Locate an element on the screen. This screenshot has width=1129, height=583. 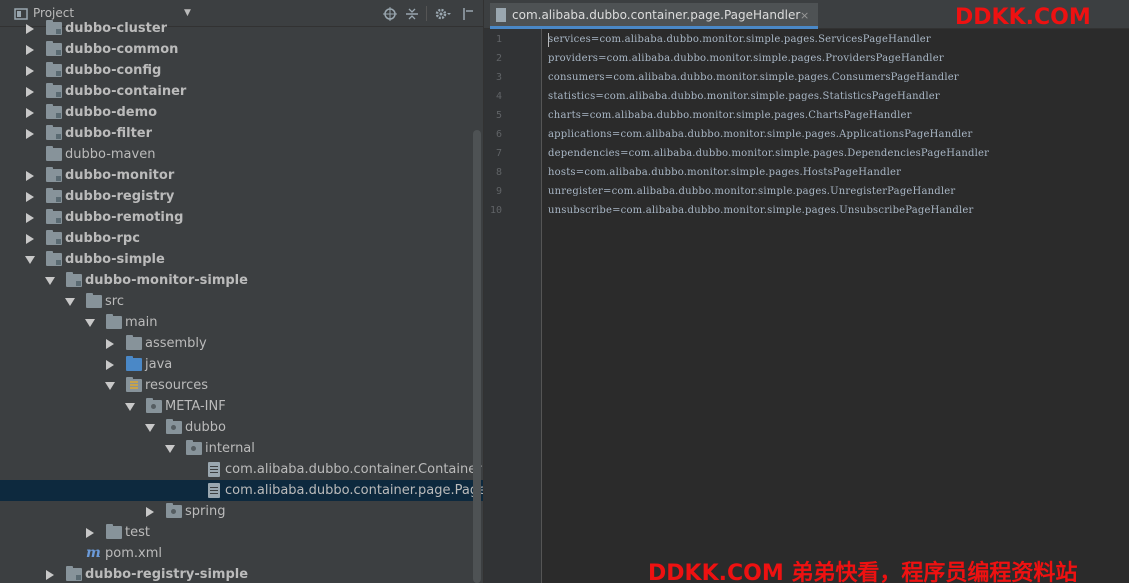
tree-item-label: dubbo-container is located at coordinates (126, 91).